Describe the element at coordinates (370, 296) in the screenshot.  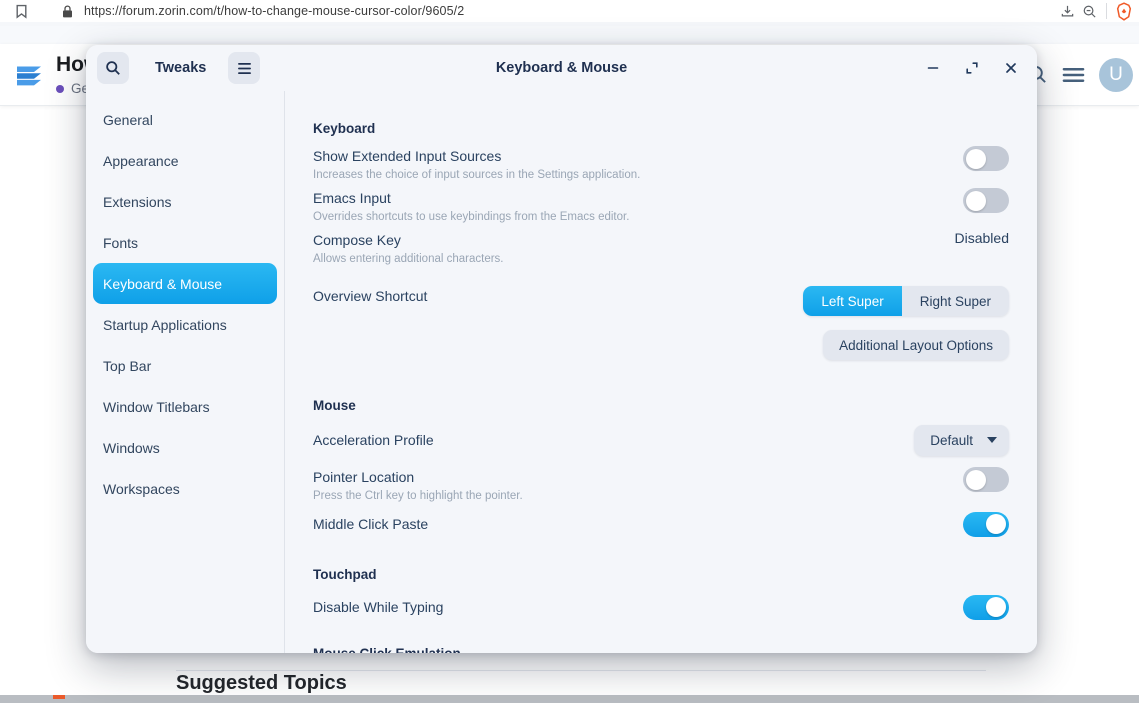
I see `setting-title: Overview Shortcut` at that location.